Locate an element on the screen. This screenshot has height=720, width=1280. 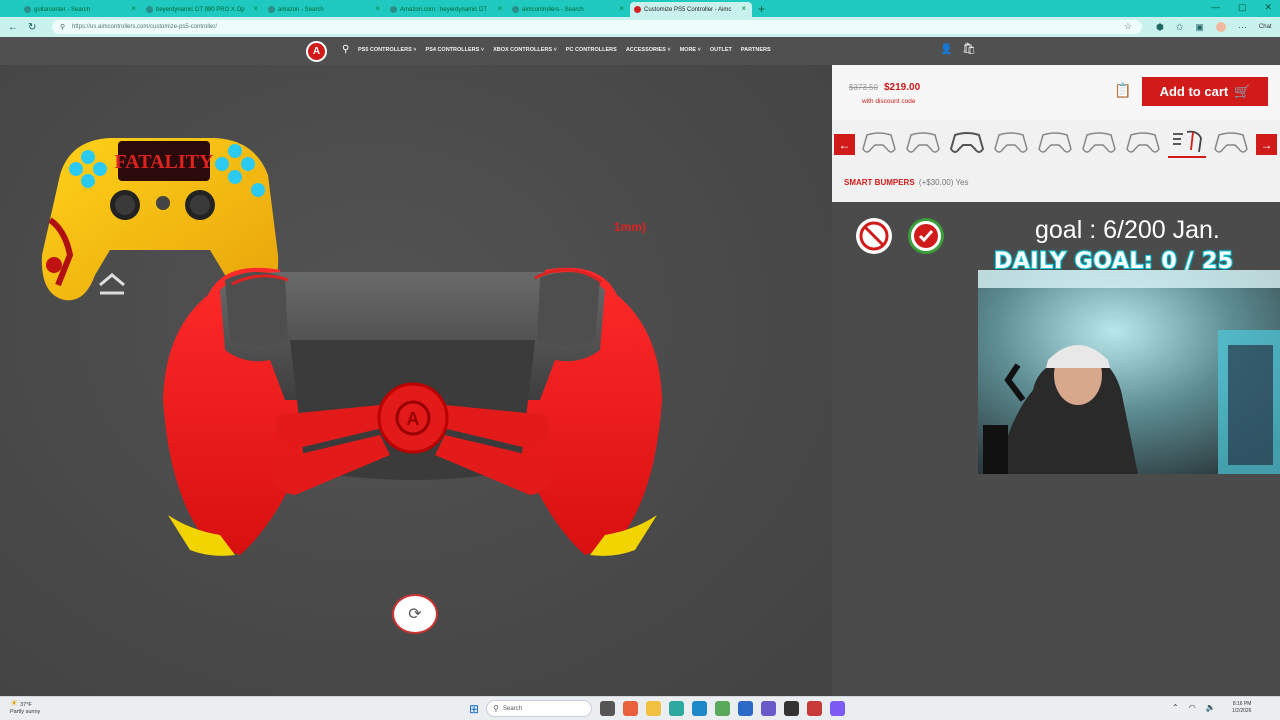
browser-tab: guitarcenter - Search × is located at coordinates (81, 9).